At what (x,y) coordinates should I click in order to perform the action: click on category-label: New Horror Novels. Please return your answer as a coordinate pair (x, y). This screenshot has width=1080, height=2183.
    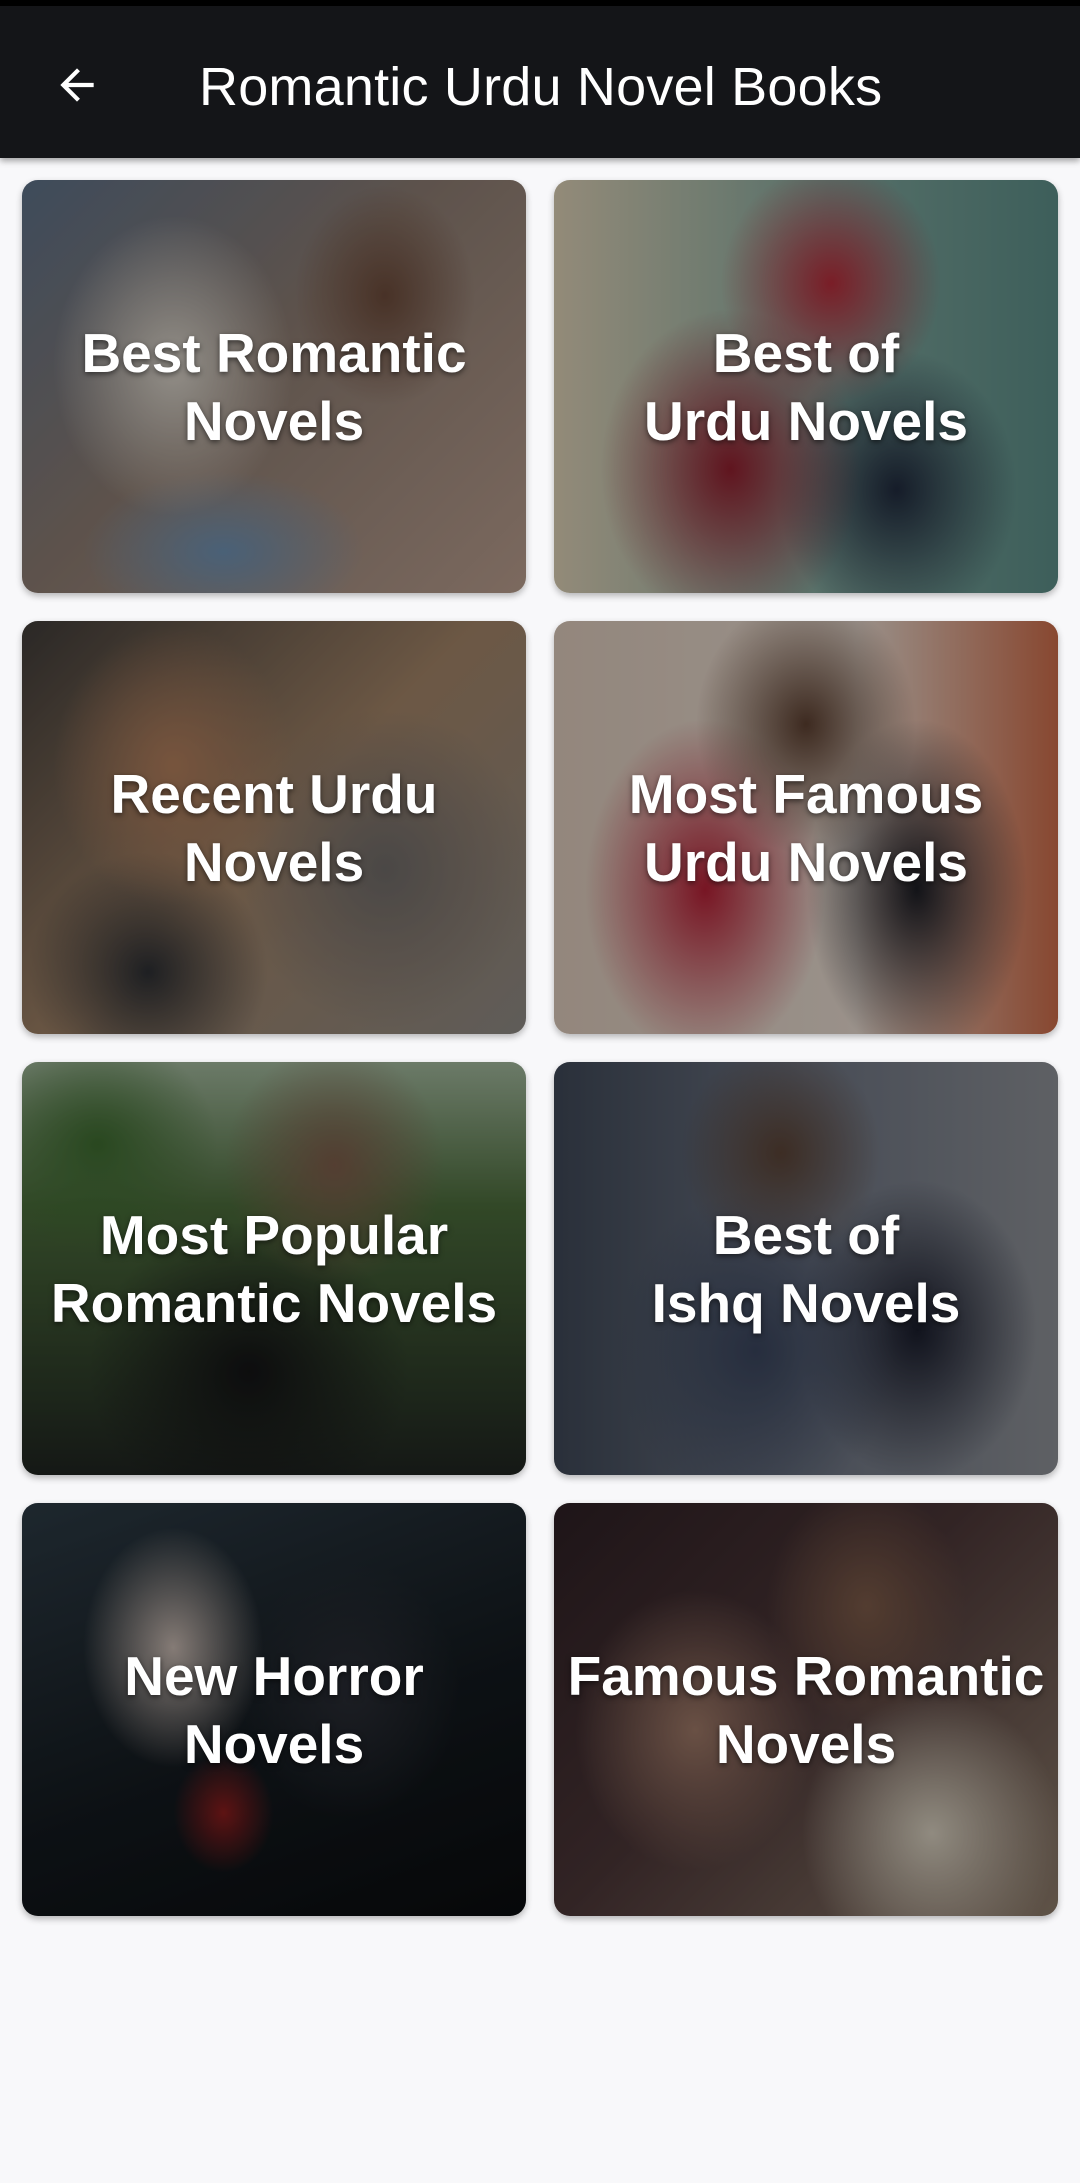
    Looking at the image, I should click on (274, 1709).